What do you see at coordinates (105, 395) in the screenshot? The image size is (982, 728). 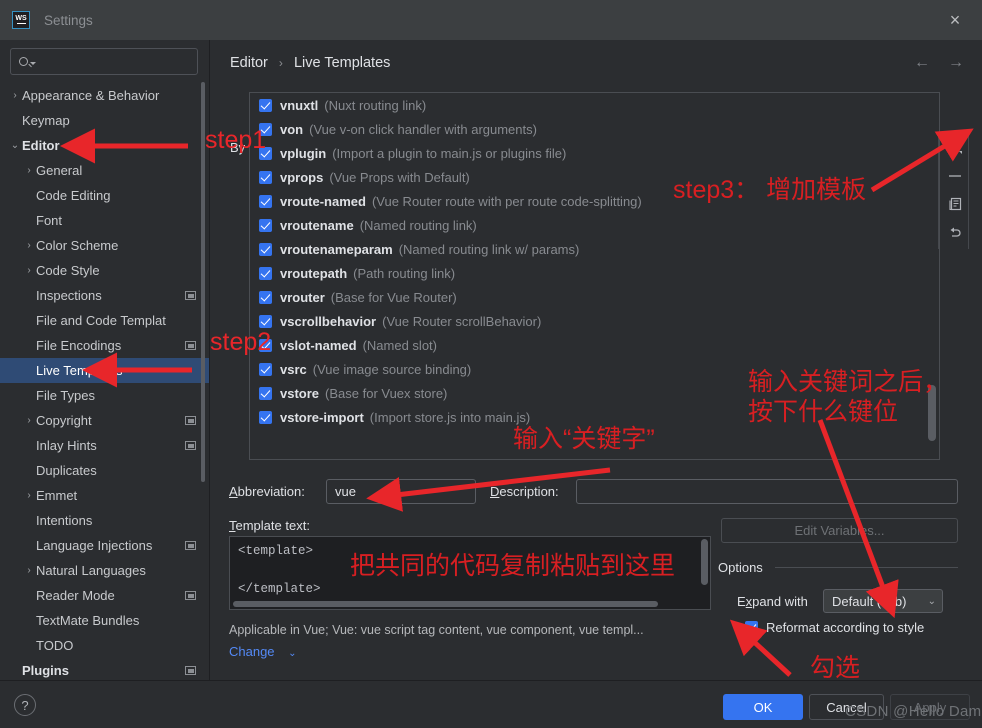 I see `sidebar-item-file-types: File Types` at bounding box center [105, 395].